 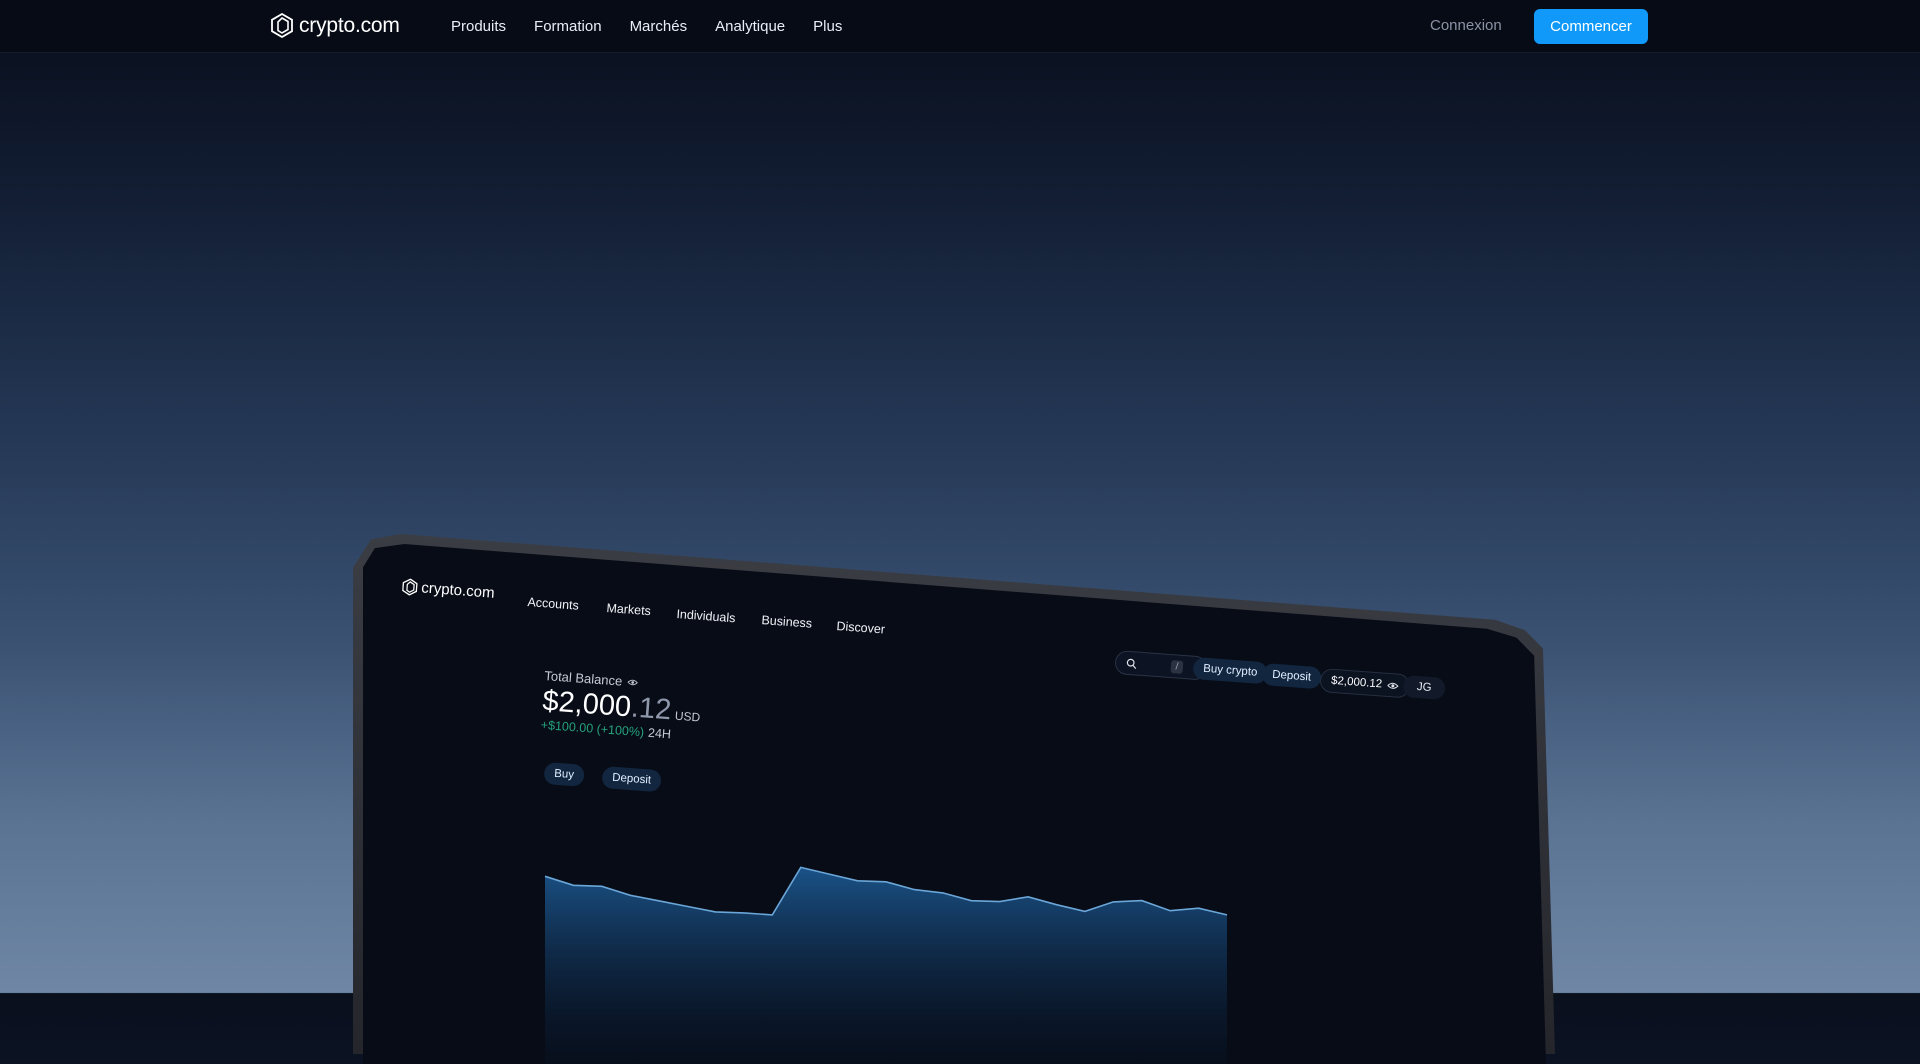 What do you see at coordinates (282, 25) in the screenshot?
I see `crypto-com-logo-icon` at bounding box center [282, 25].